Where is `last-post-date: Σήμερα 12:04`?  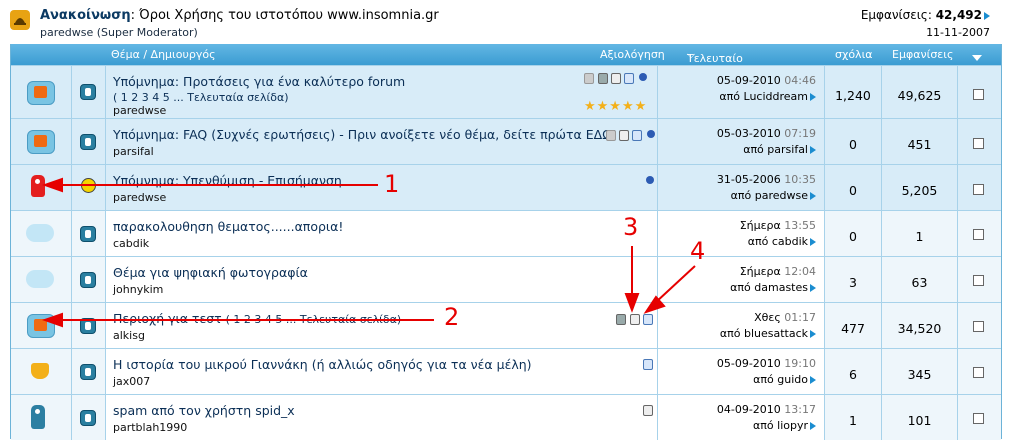
last-post-date: Σήμερα 12:04 is located at coordinates (777, 271).